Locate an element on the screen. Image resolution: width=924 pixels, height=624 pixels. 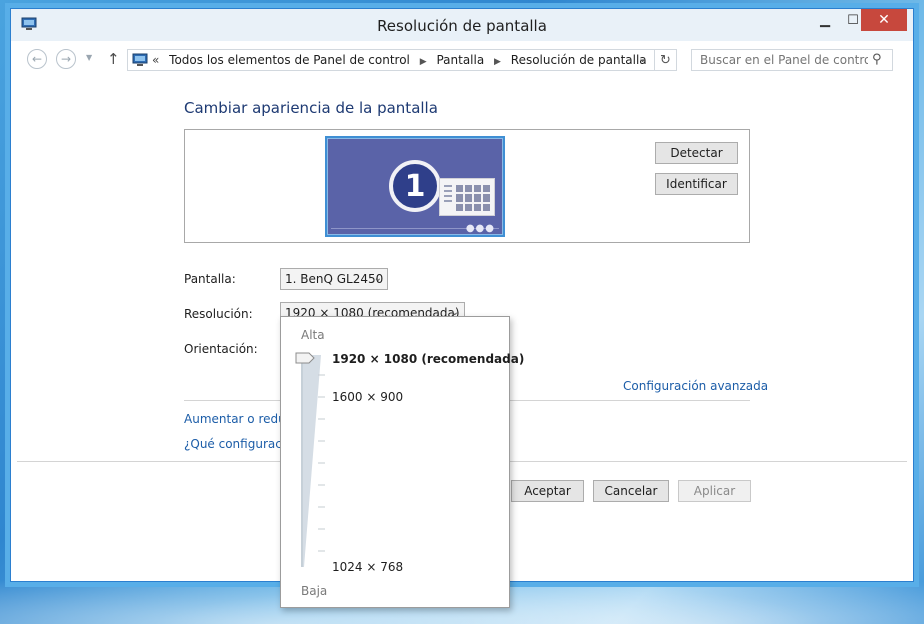
arrow-right-icon: → is located at coordinates (66, 59).